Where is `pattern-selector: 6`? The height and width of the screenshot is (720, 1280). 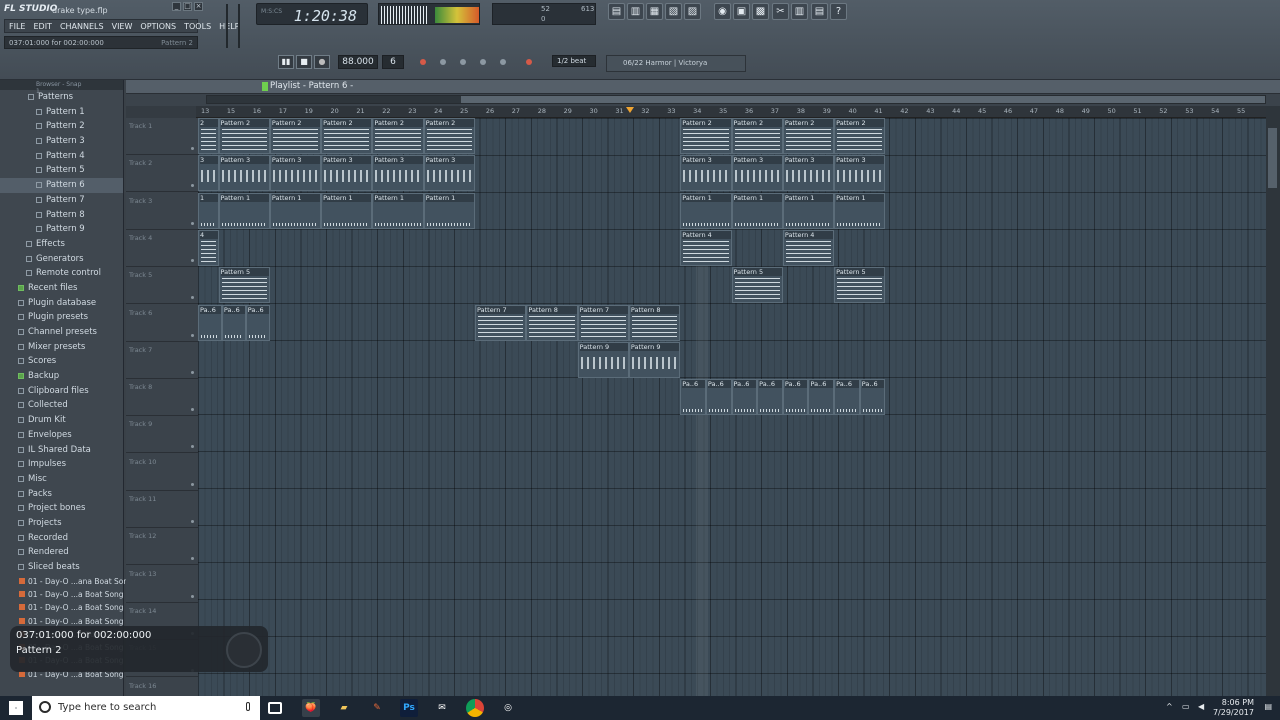 pattern-selector: 6 is located at coordinates (393, 62).